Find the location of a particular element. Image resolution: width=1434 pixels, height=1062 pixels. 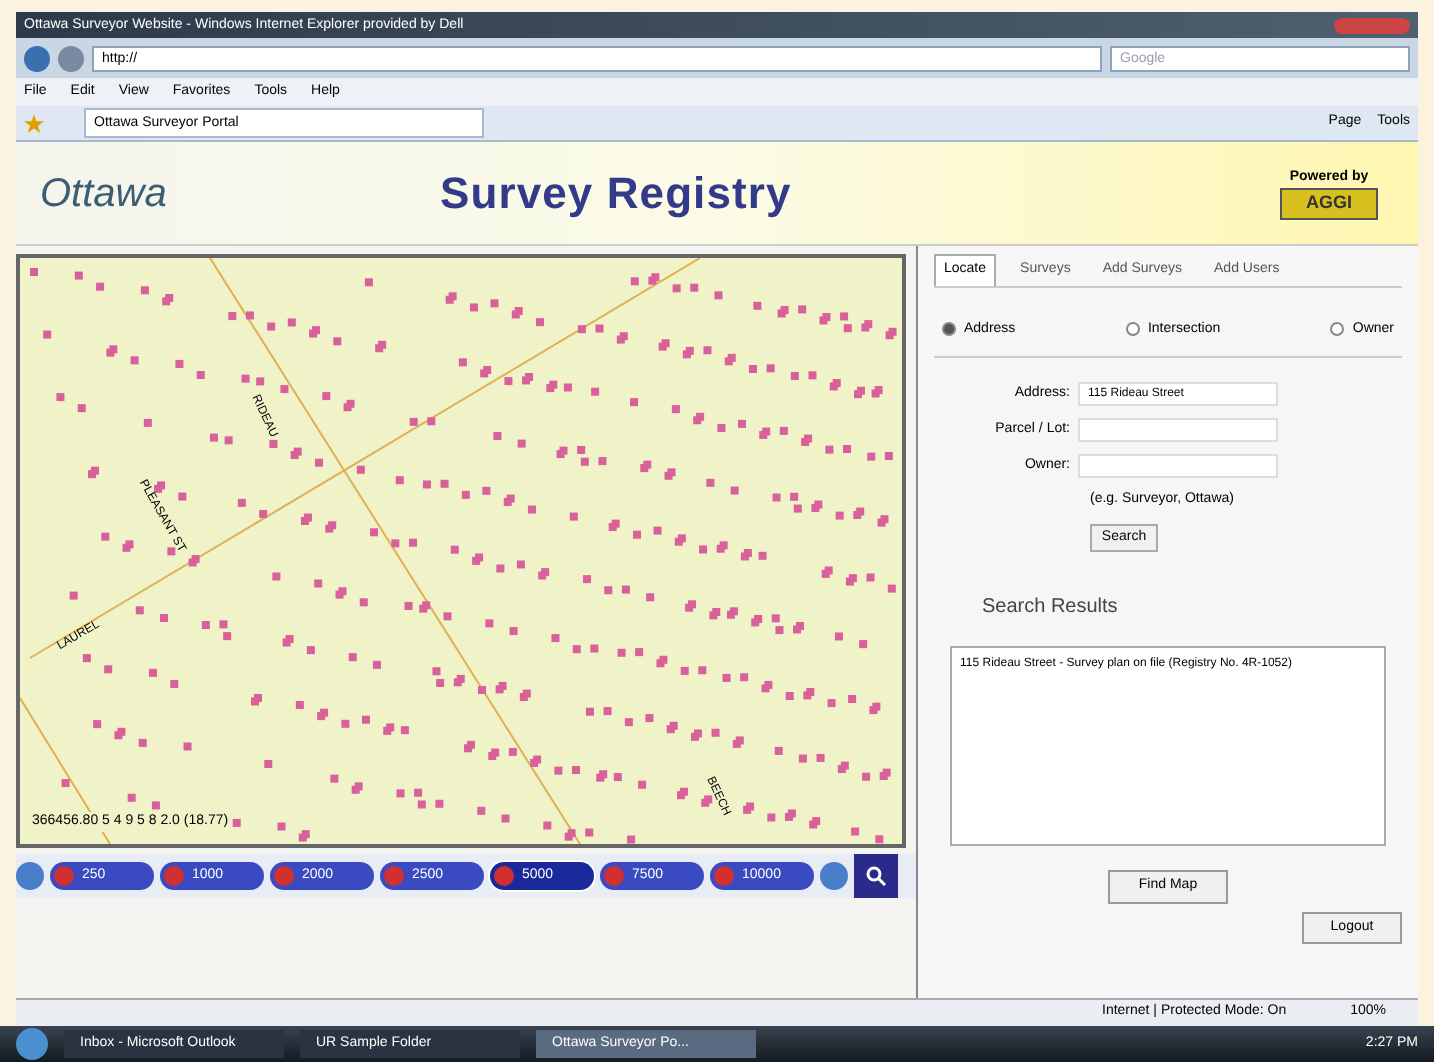

brand-logo: AGGI is located at coordinates (1328, 203).